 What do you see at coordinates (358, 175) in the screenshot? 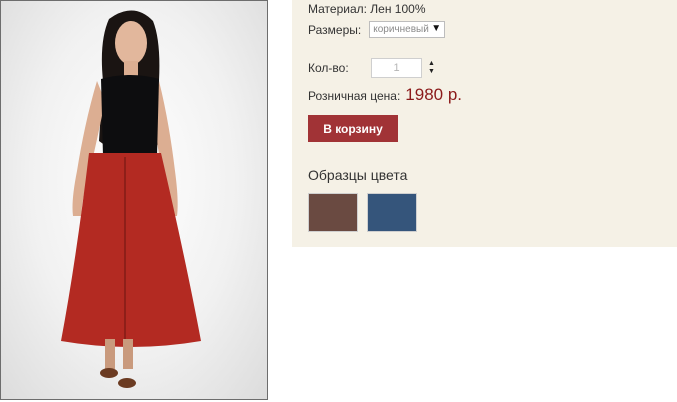
I see `color-swatches-title: Образцы цвета` at bounding box center [358, 175].